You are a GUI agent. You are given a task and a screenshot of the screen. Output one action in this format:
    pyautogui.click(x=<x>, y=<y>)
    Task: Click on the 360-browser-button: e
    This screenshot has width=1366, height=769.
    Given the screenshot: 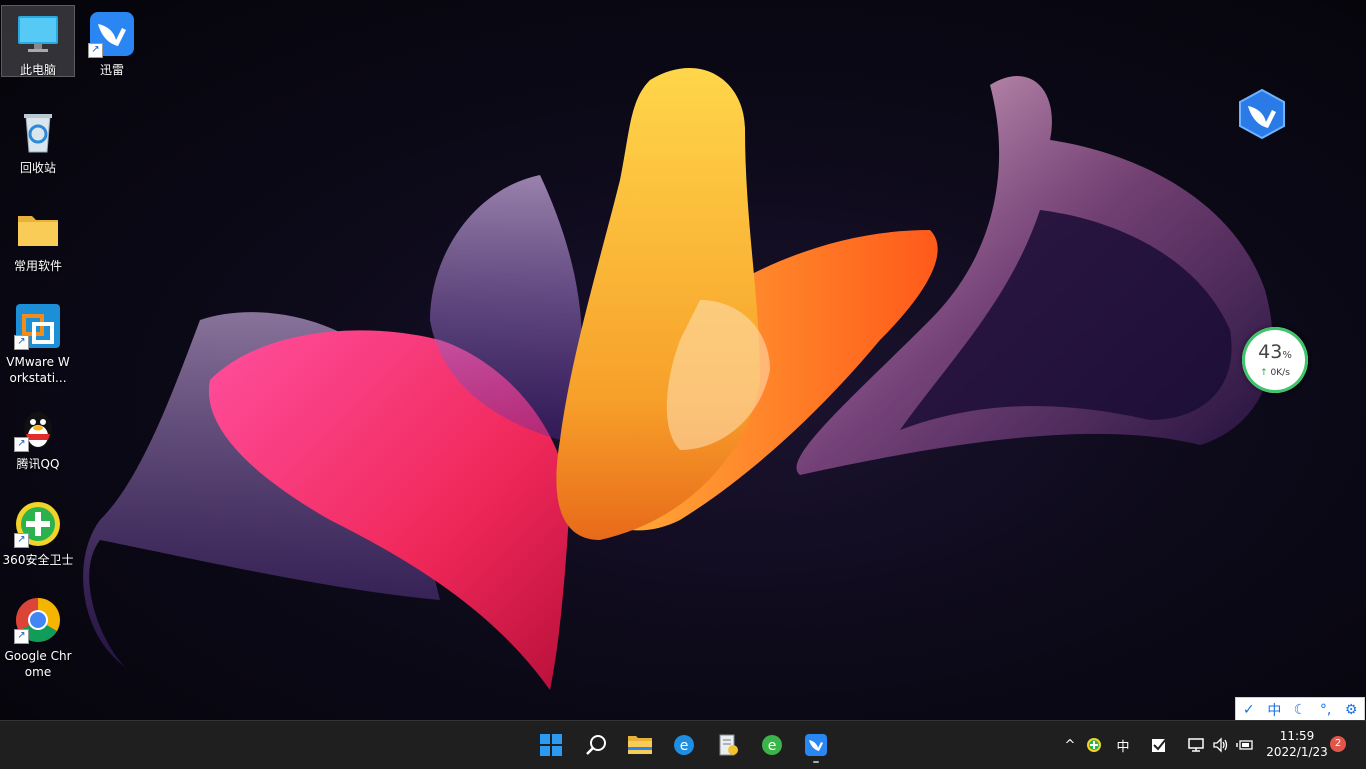 What is the action you would take?
    pyautogui.click(x=772, y=745)
    